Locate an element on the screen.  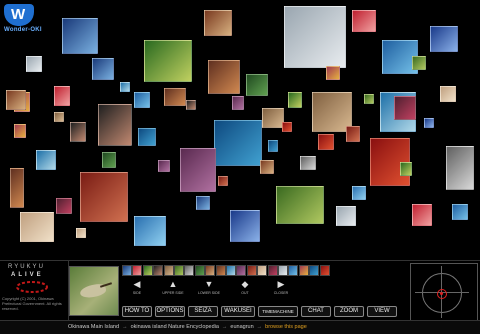
thumb-palace is located at coordinates (104, 197).